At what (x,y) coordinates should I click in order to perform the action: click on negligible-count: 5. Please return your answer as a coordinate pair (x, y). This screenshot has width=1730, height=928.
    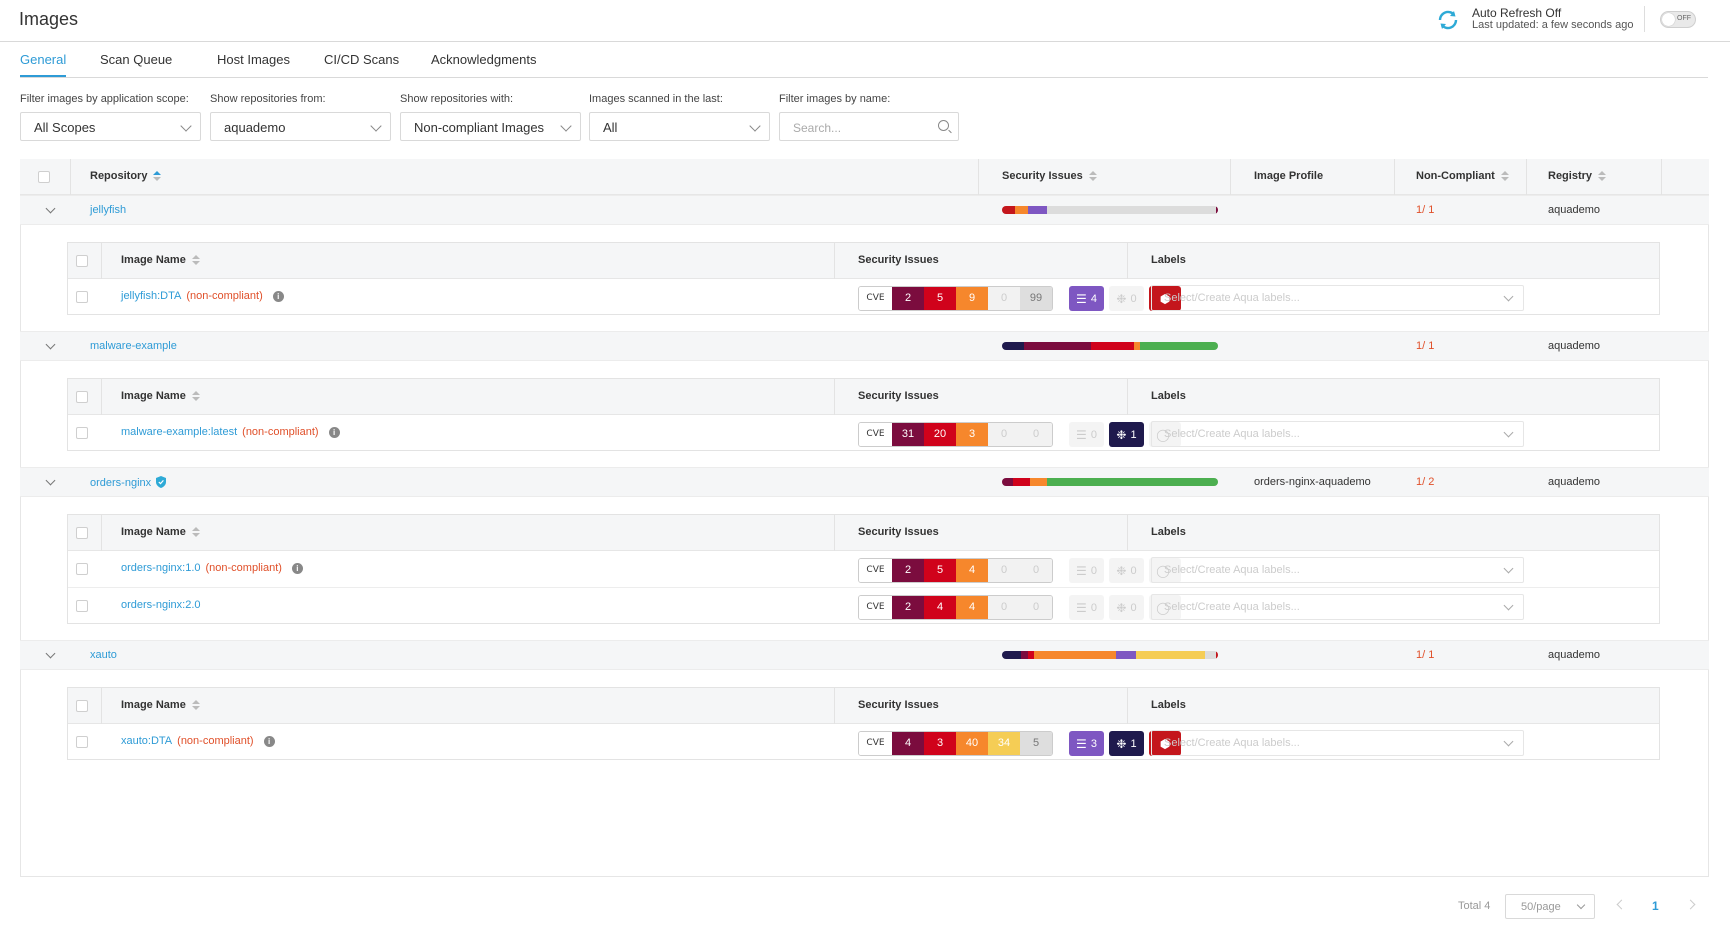
    Looking at the image, I should click on (1036, 743).